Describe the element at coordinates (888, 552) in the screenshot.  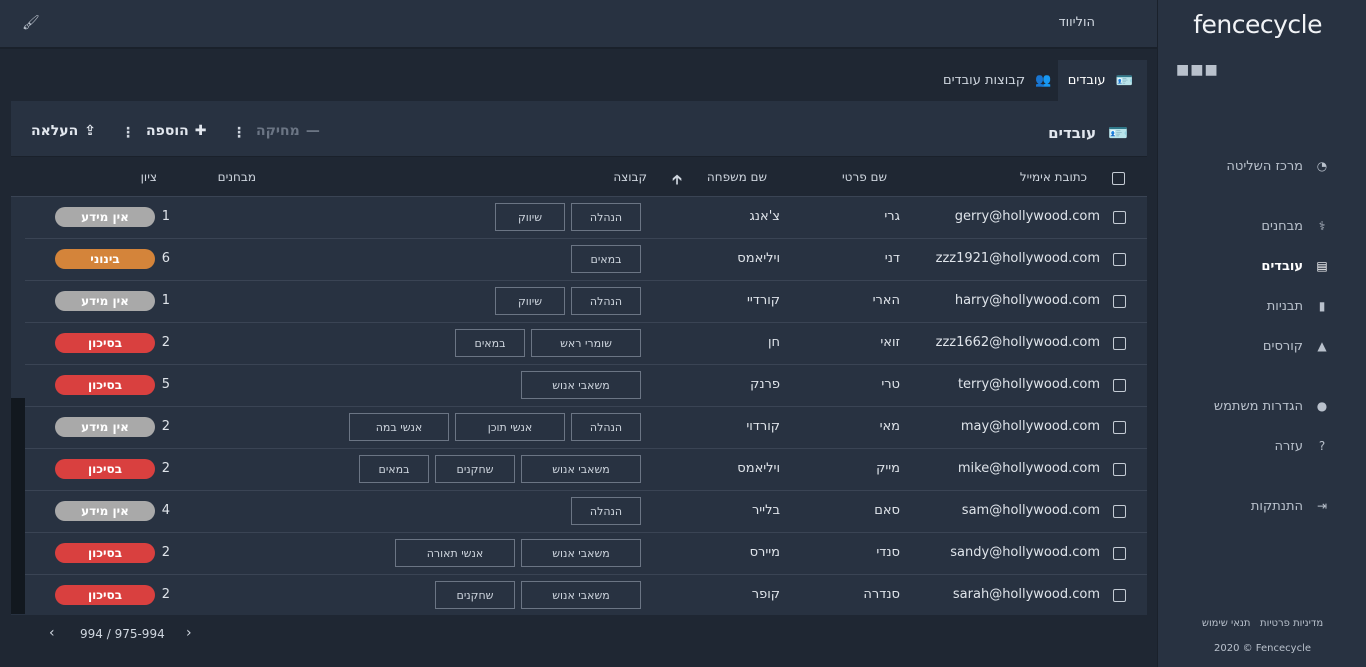
I see `first-name-cell: סנדי` at that location.